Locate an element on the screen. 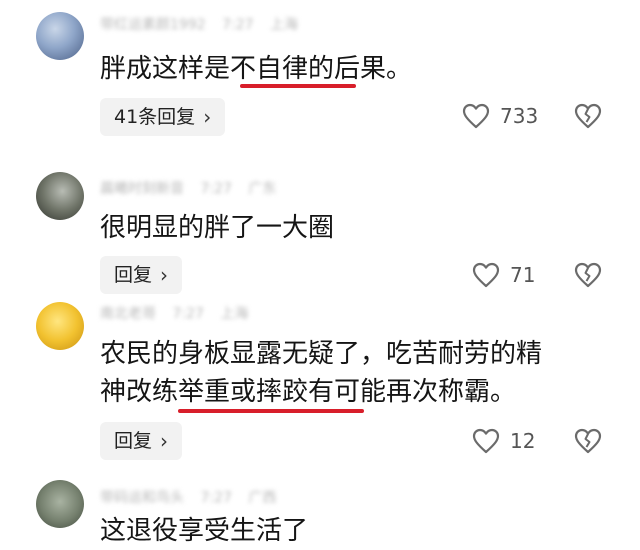 This screenshot has width=640, height=550. comment-text: 这退役享受生活了 is located at coordinates (360, 531).